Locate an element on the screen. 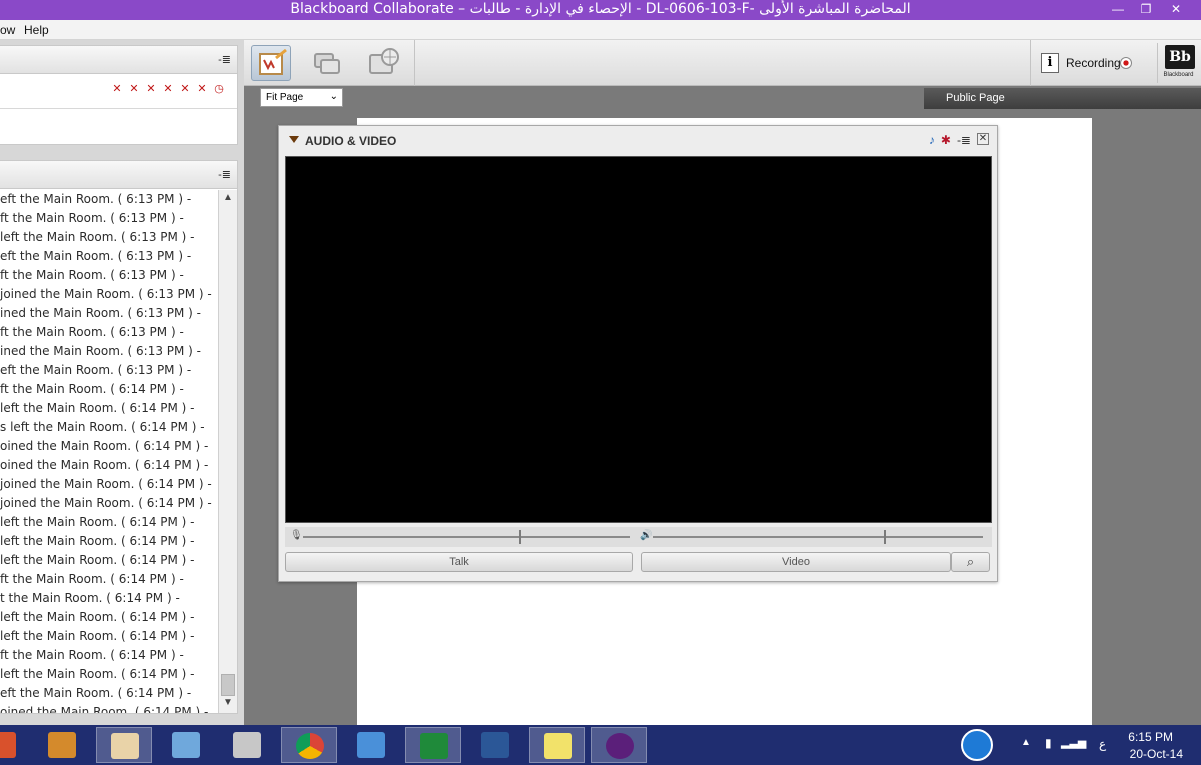 The height and width of the screenshot is (765, 1201). participants-panel: -≣ ✕ ✕ ✕ ✕ ✕ ✕ ◷ is located at coordinates (119, 95).